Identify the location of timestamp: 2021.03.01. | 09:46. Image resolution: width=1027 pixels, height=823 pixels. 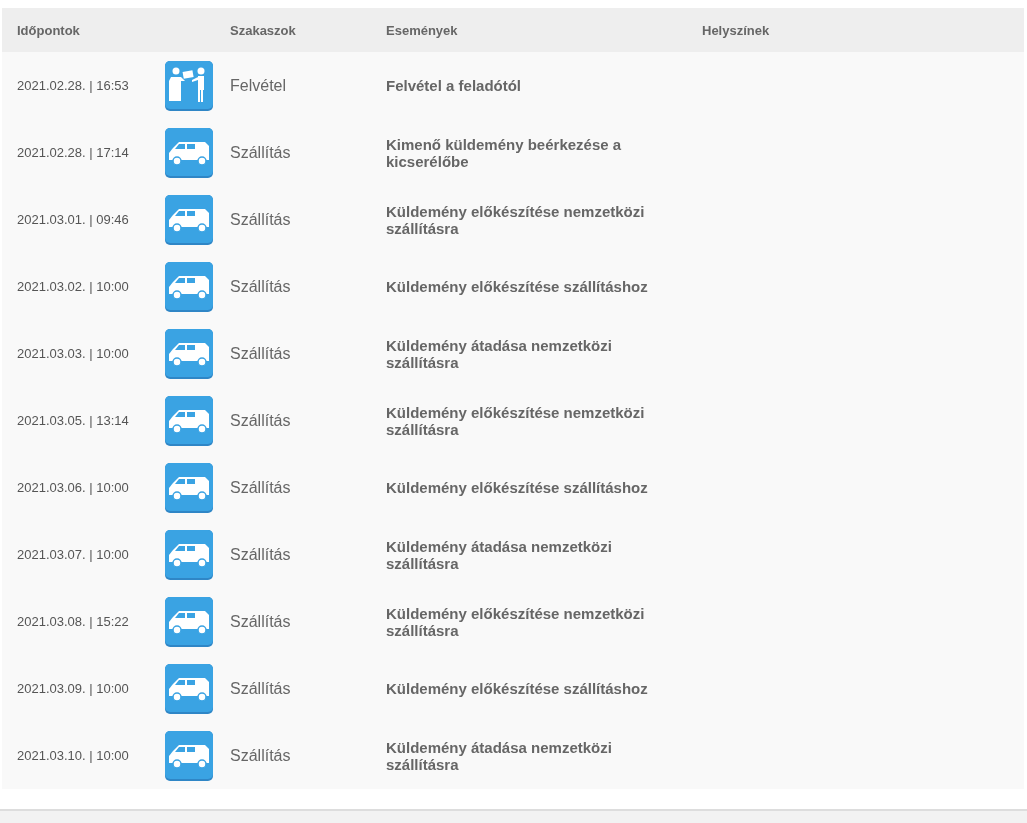
(73, 219).